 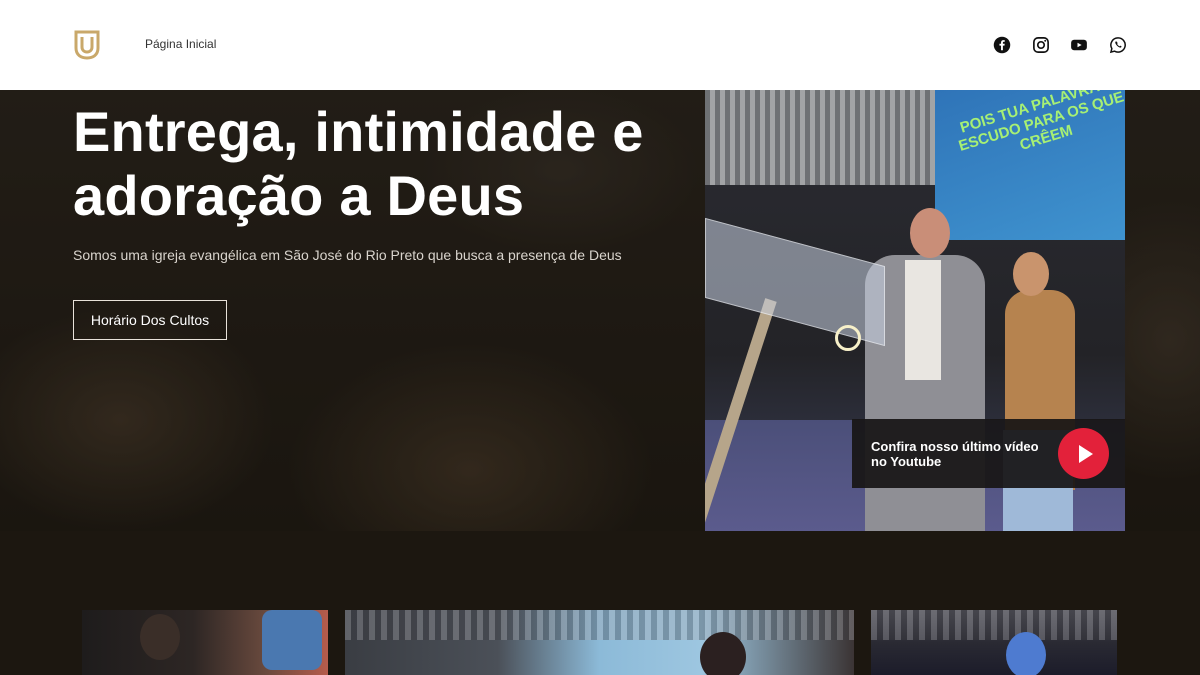 I want to click on gallery-photo-singer, so click(x=599, y=642).